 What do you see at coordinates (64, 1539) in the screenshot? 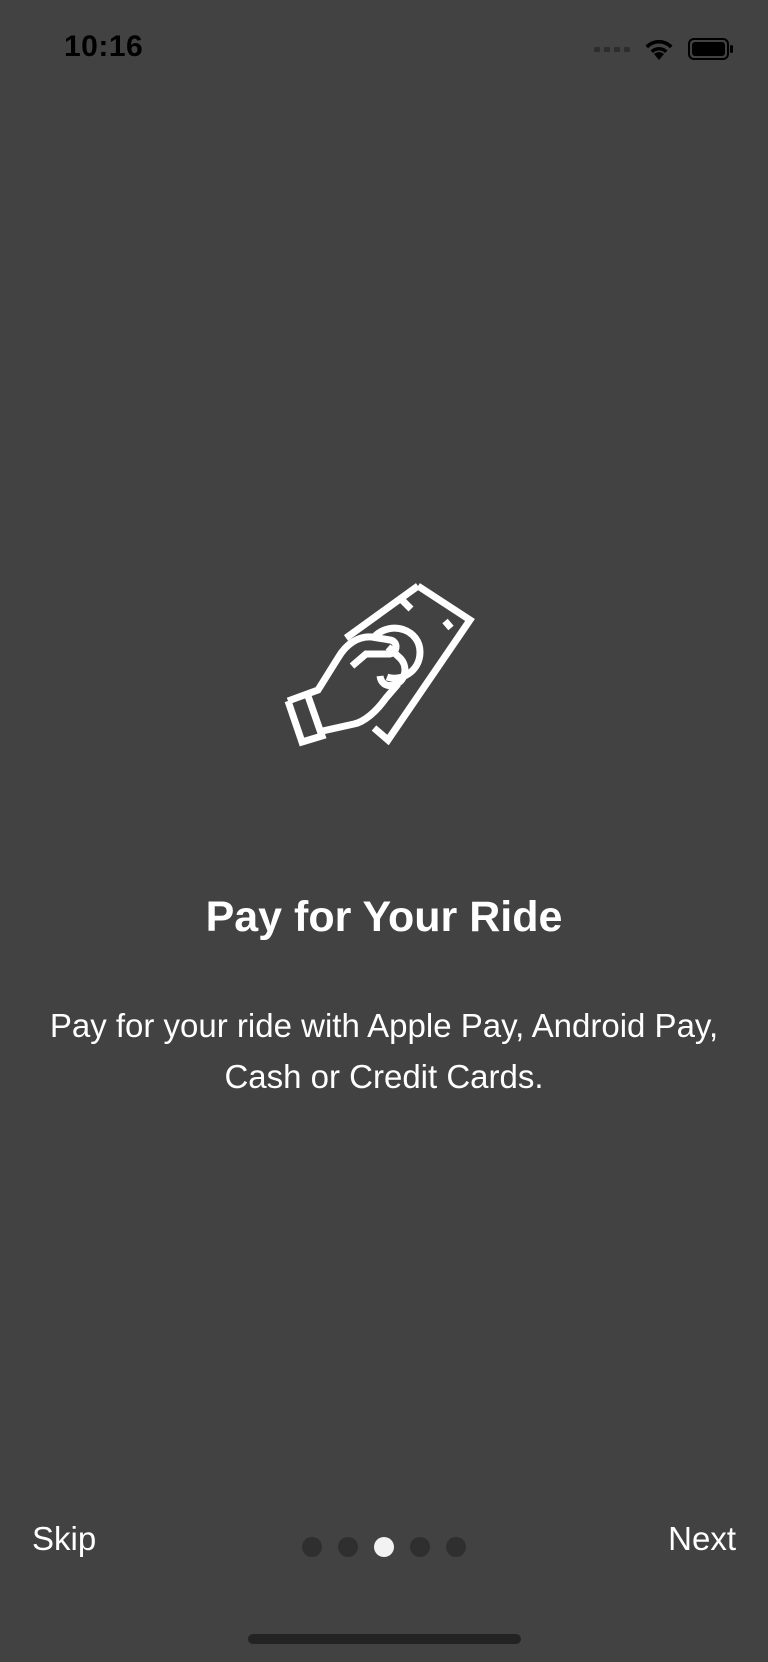
I see `skip-button: Skip` at bounding box center [64, 1539].